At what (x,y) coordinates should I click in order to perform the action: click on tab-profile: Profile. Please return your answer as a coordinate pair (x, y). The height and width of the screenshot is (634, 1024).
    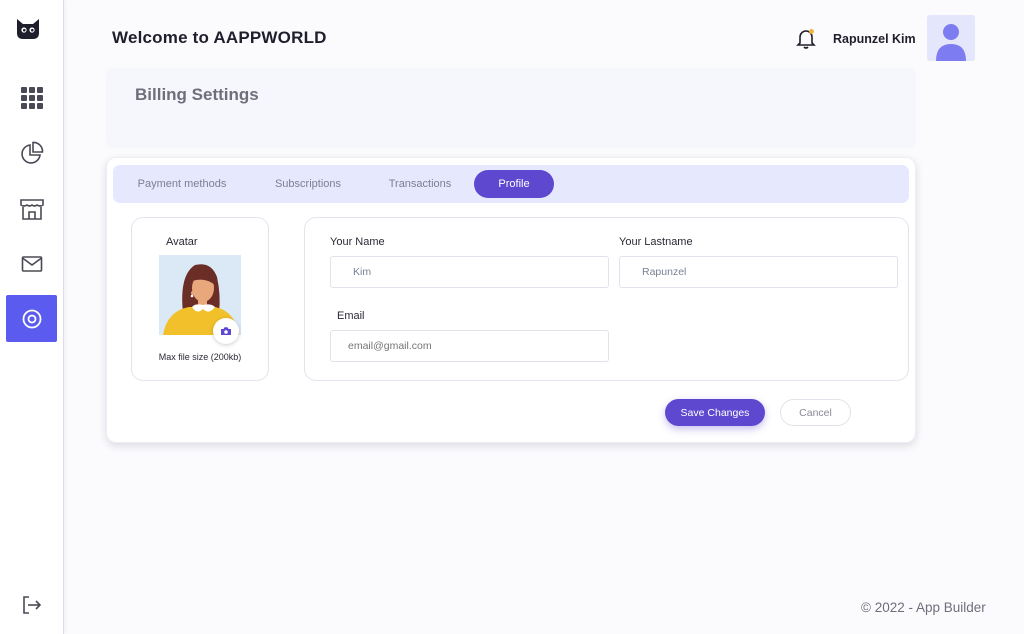
    Looking at the image, I should click on (514, 184).